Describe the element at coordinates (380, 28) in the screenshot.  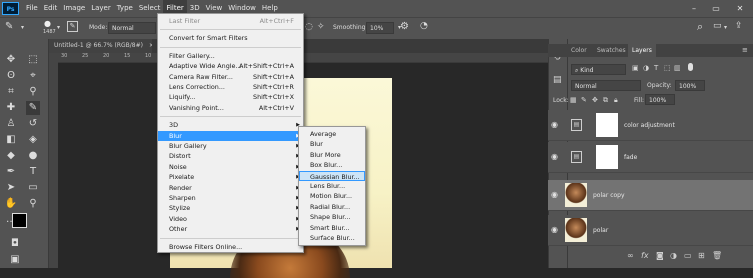
I see `smoothing-input: 10%` at that location.